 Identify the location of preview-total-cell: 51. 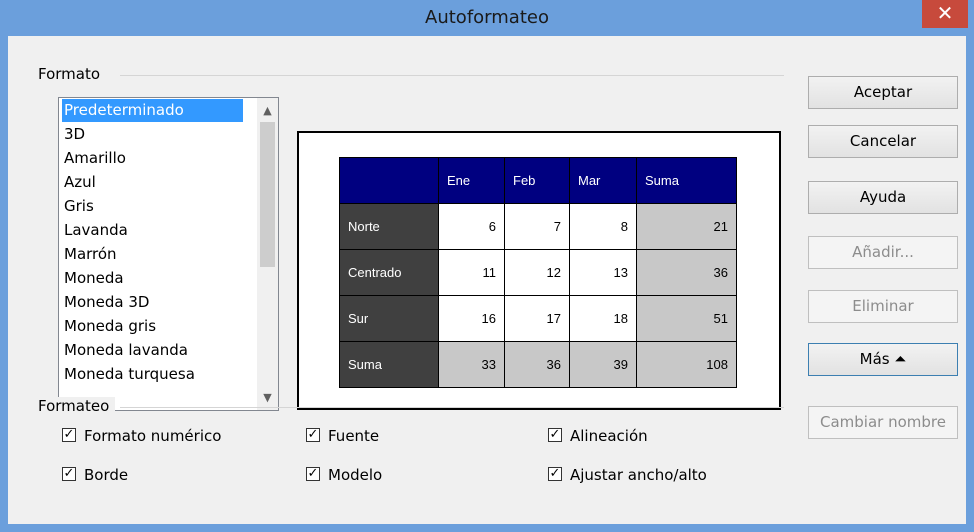
(686, 318).